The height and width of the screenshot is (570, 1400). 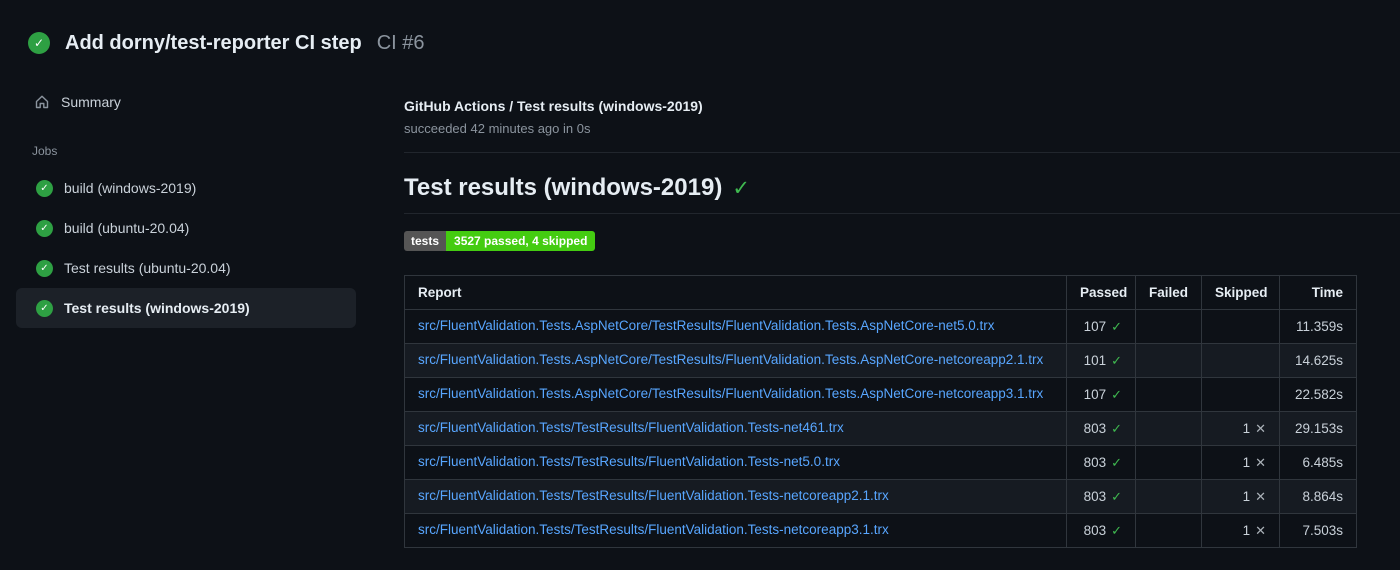 What do you see at coordinates (213, 42) in the screenshot?
I see `run-title: Add dorny/test-reporter CI step` at bounding box center [213, 42].